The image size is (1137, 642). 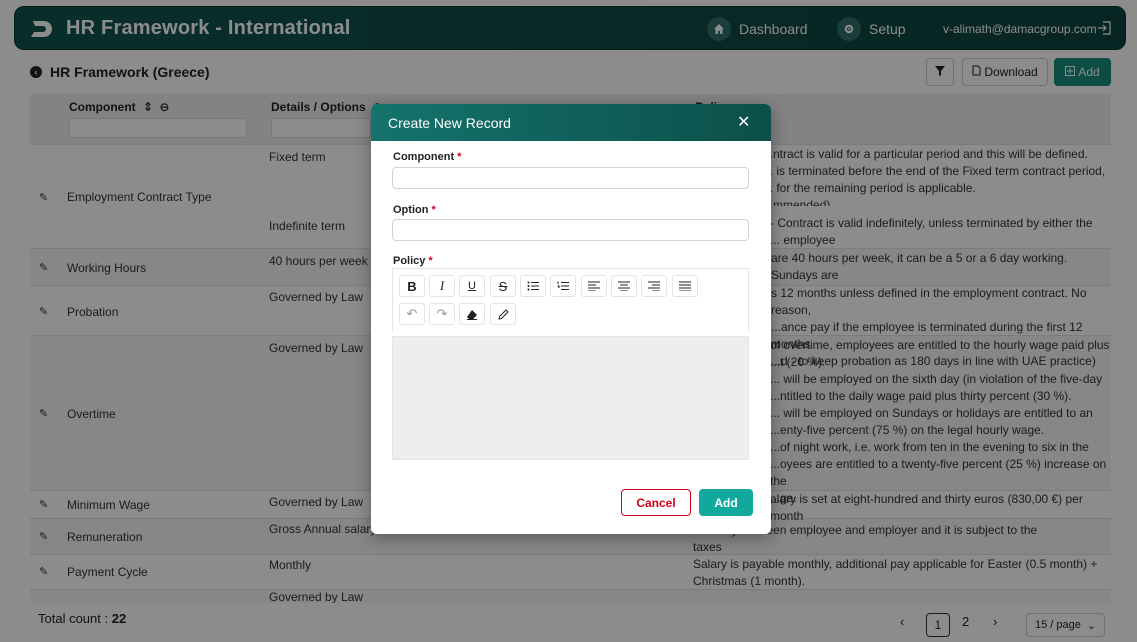 I want to click on align-right-icon, so click(x=654, y=286).